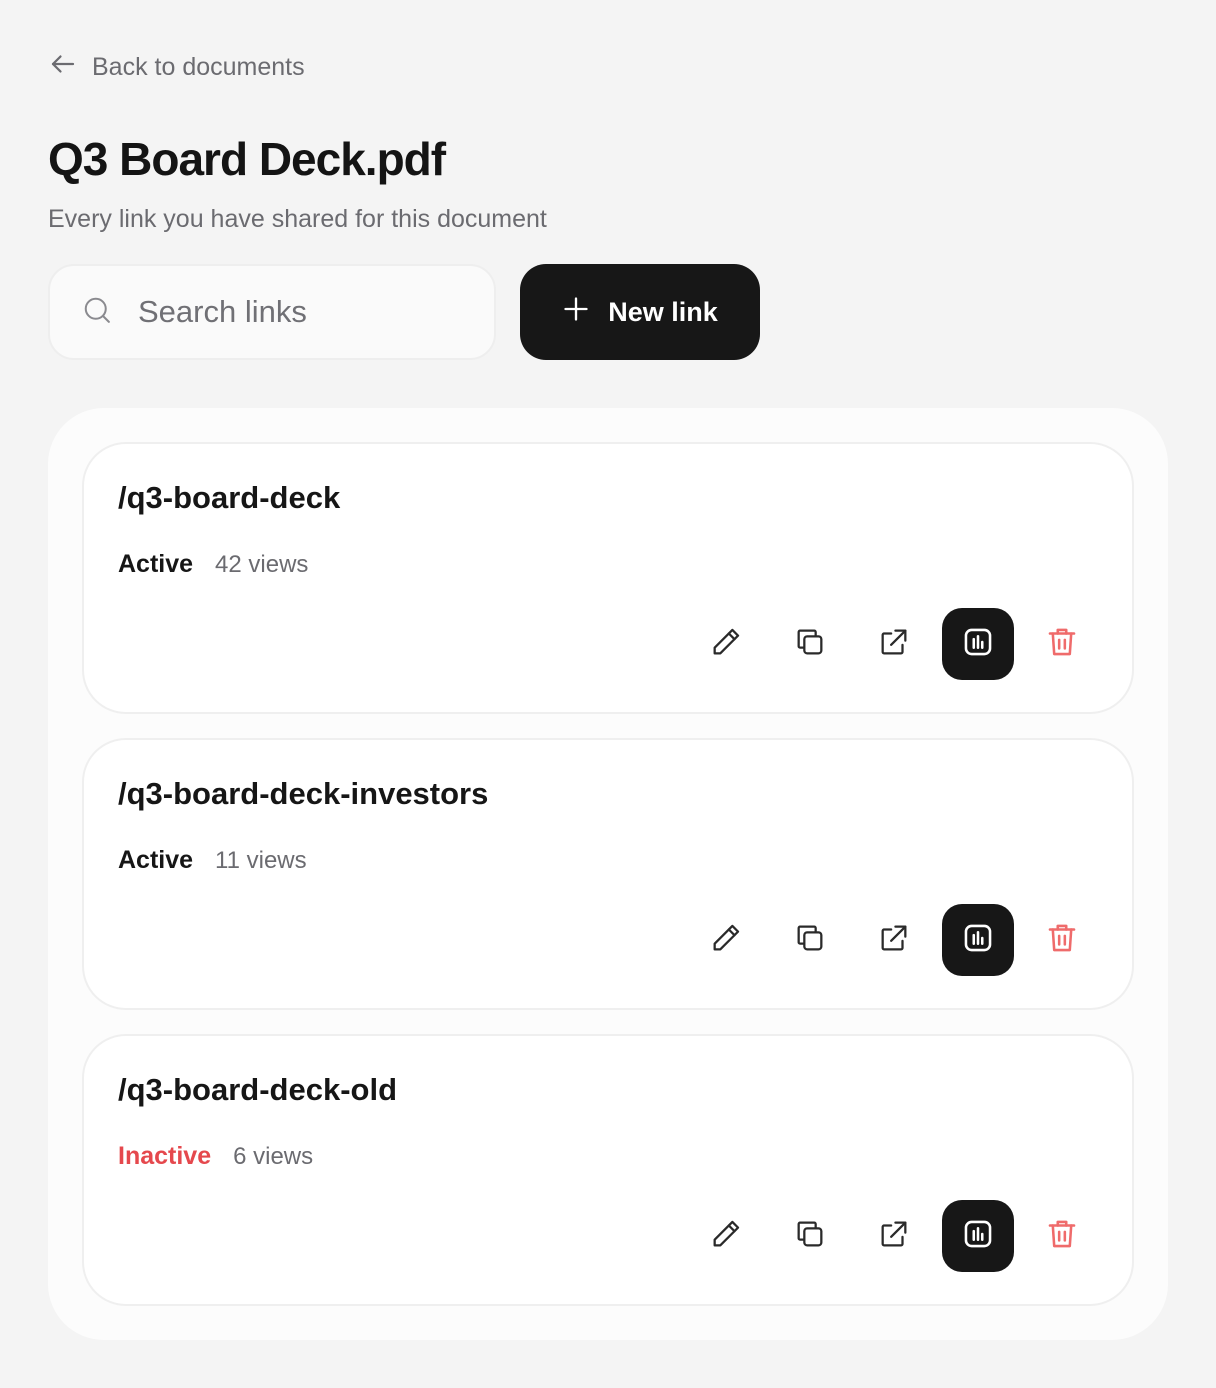 This screenshot has width=1216, height=1388. I want to click on new-link-button: New link, so click(640, 312).